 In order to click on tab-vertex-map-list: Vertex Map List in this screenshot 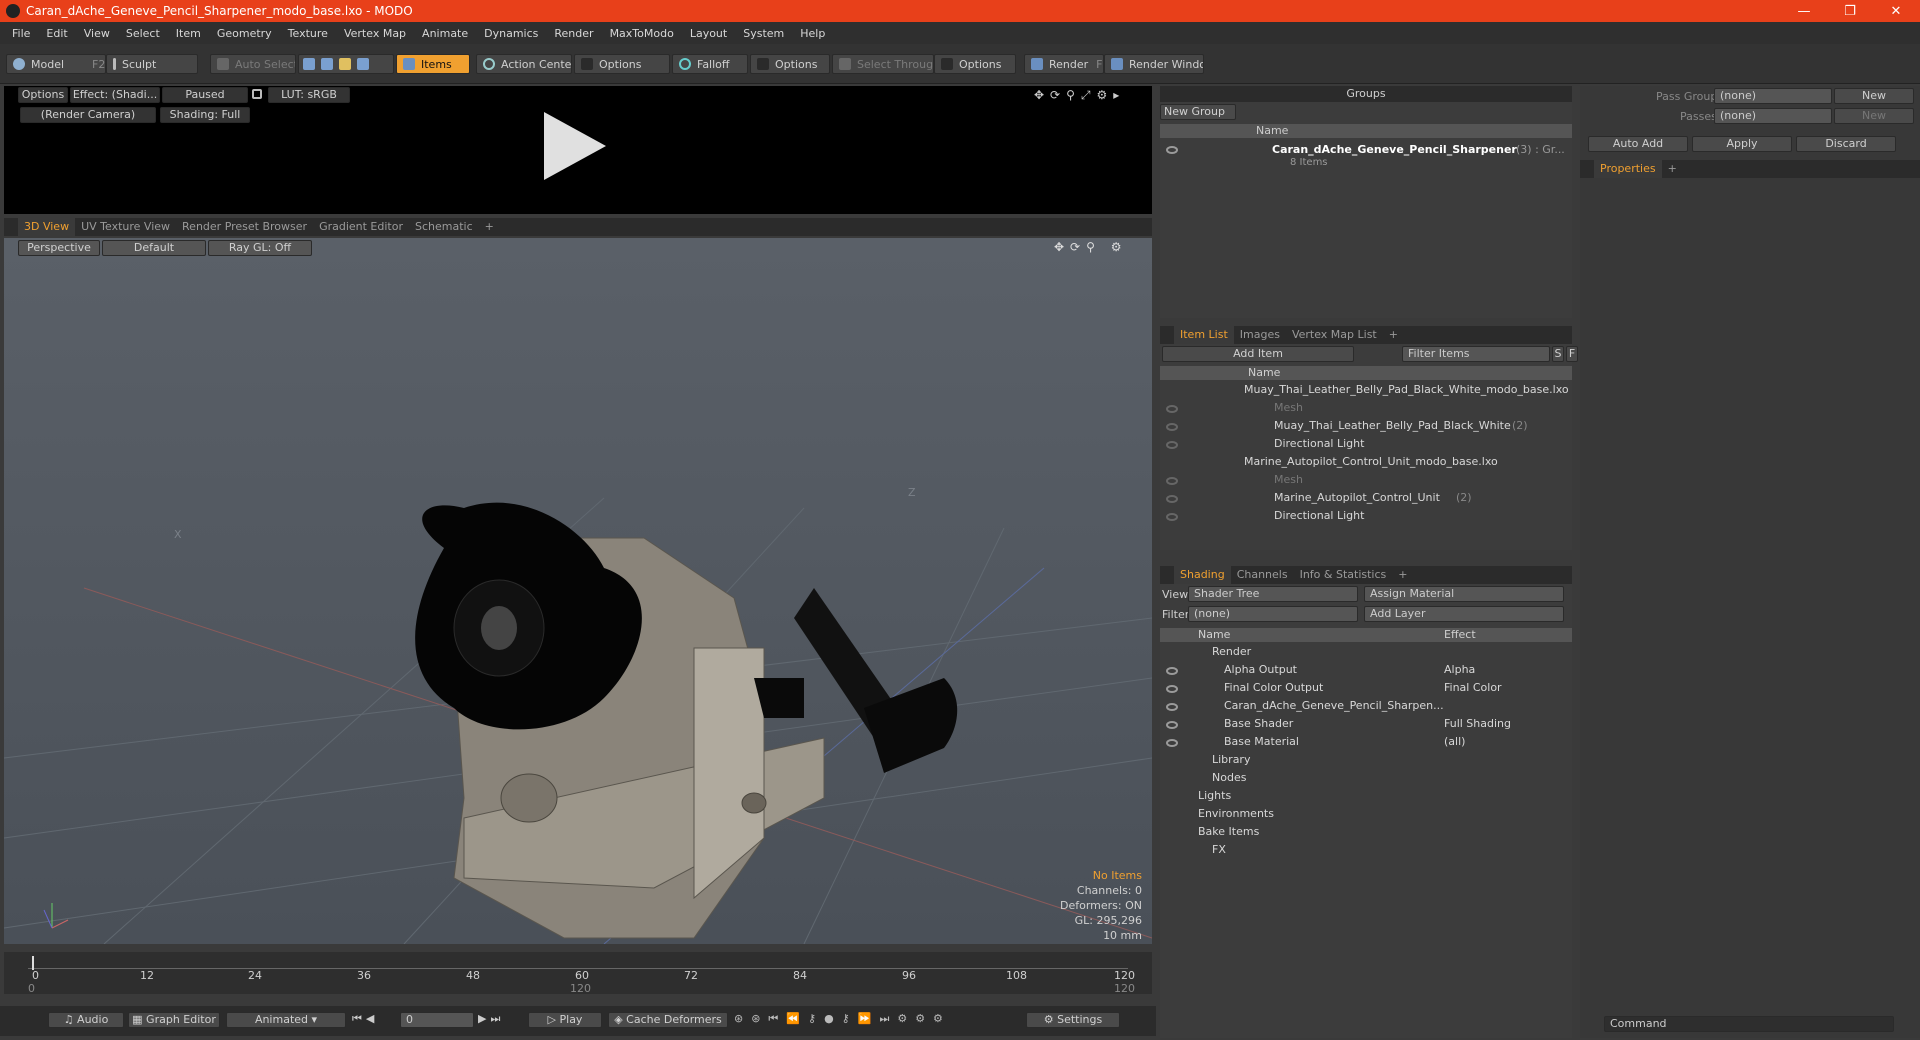, I will do `click(1334, 335)`.